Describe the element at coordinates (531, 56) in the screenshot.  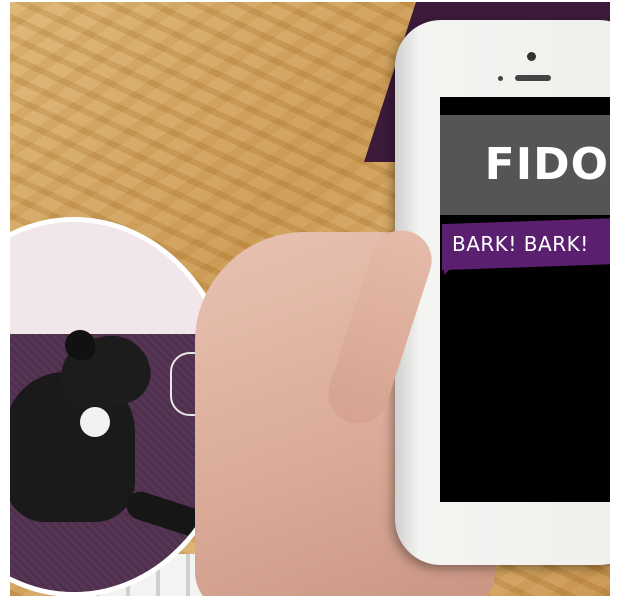
I see `front-camera-icon` at that location.